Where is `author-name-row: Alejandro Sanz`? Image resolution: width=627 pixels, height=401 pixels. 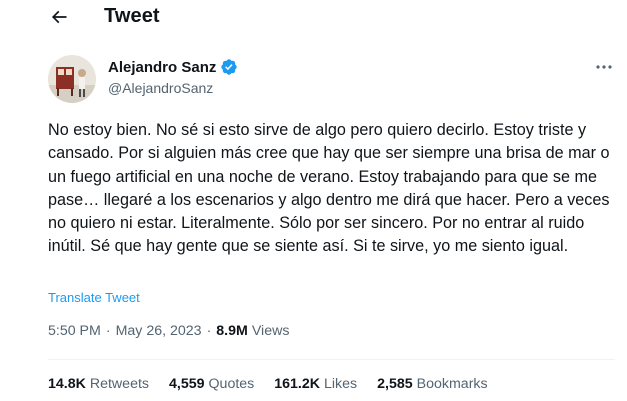
author-name-row: Alejandro Sanz is located at coordinates (173, 67).